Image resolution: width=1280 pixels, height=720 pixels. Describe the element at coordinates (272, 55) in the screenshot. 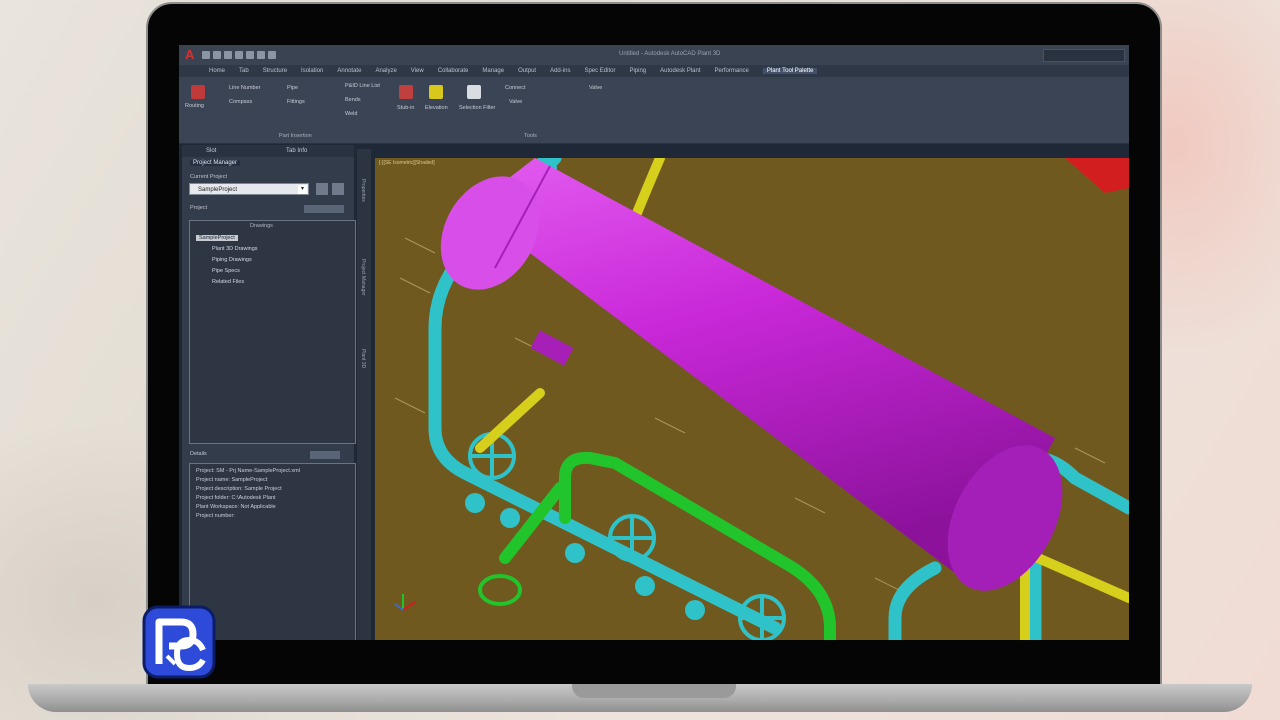

I see `redo-icon` at that location.